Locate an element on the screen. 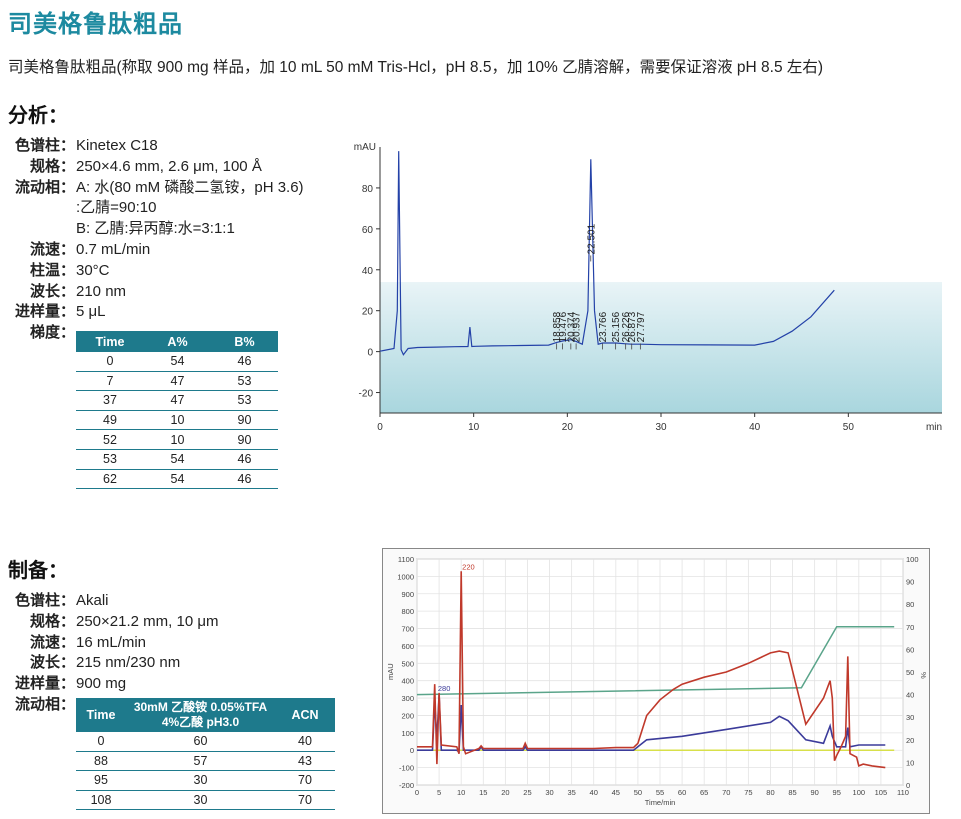  y2-tick-label: 100 is located at coordinates (912, 559).